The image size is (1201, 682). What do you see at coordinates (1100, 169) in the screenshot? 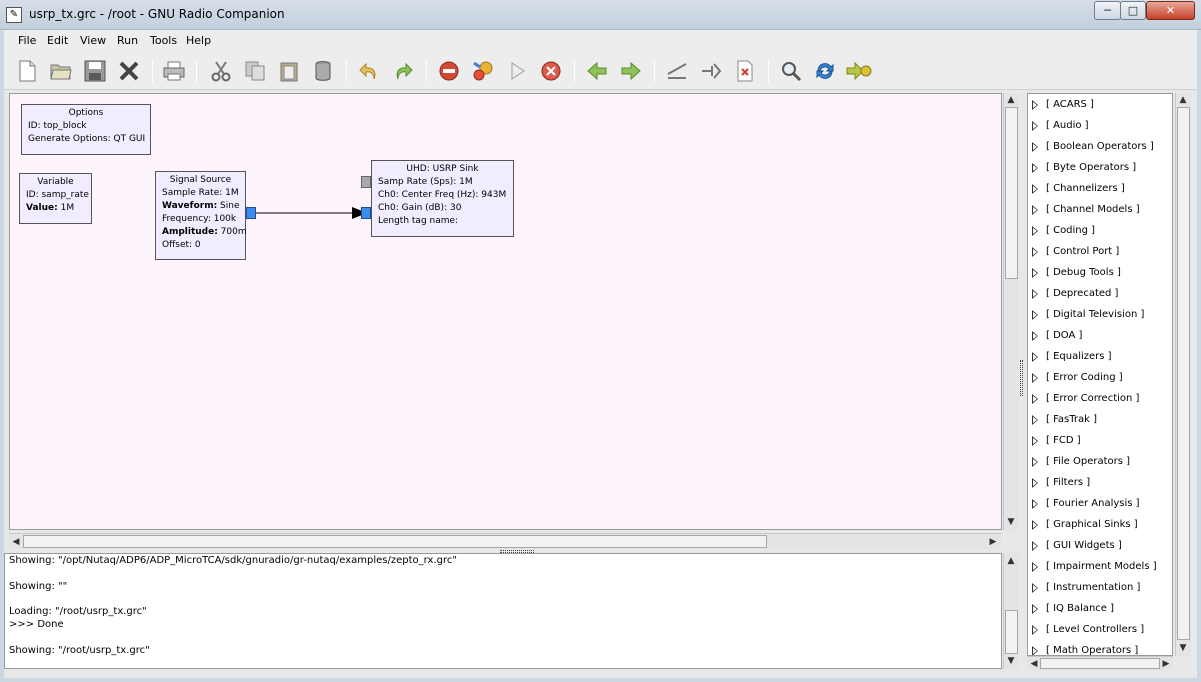
I see `tree-category: [ Byte Operators ]` at bounding box center [1100, 169].